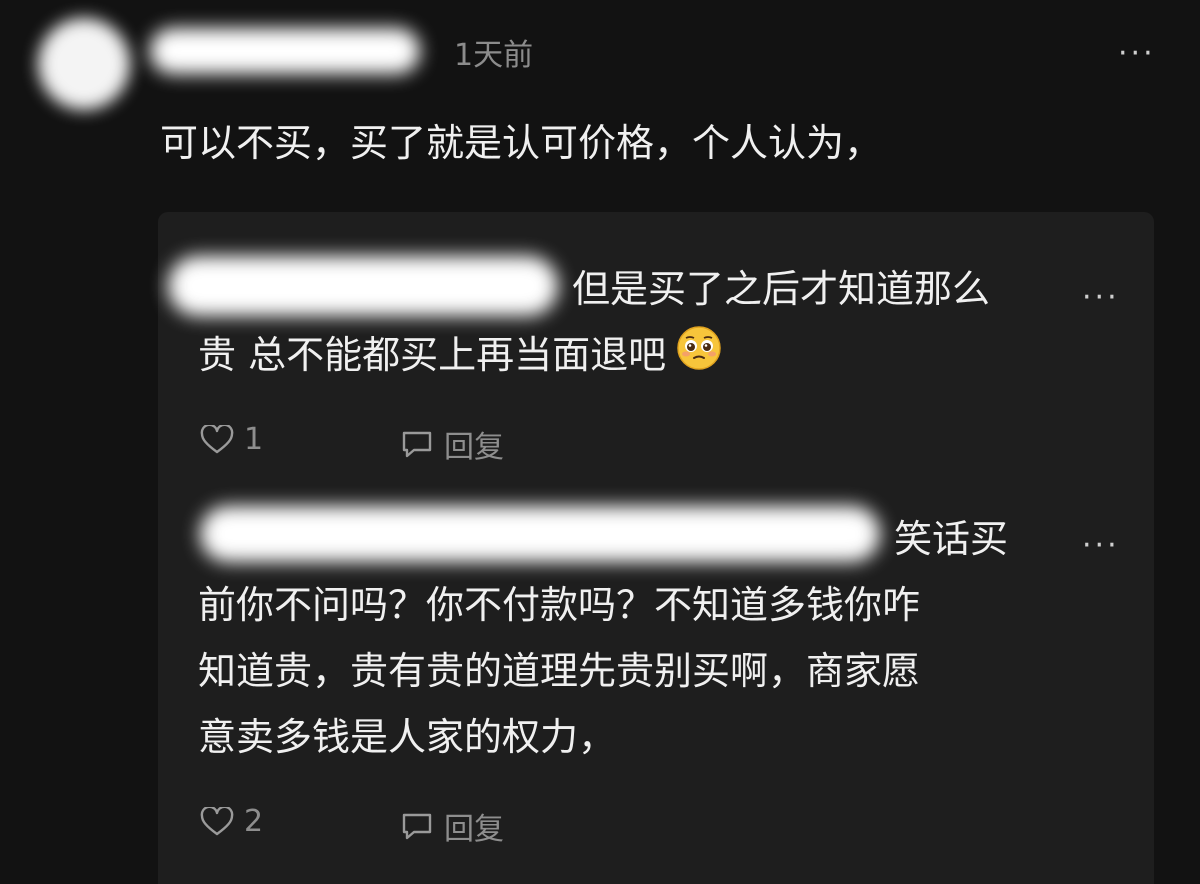  I want to click on pleading-face-emoji, so click(699, 358).